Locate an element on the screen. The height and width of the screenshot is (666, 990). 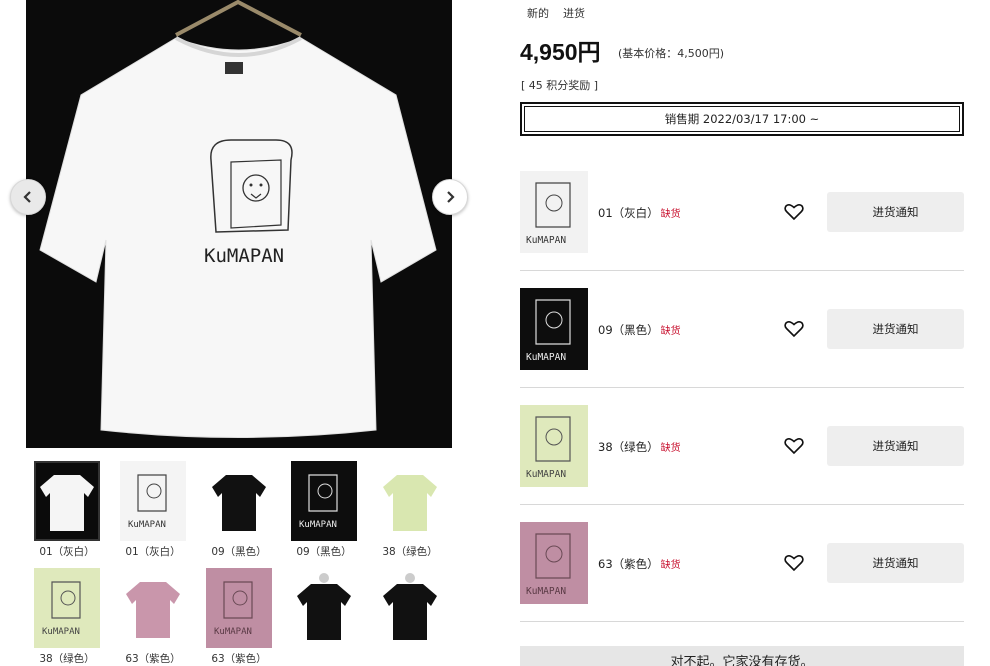
variant-name: 01（灰白） 缺货 is located at coordinates (639, 213).